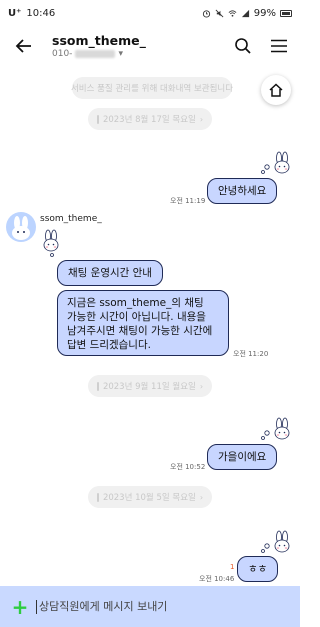  I want to click on date-label: 2023년 8월 17일 목요일, so click(149, 120).